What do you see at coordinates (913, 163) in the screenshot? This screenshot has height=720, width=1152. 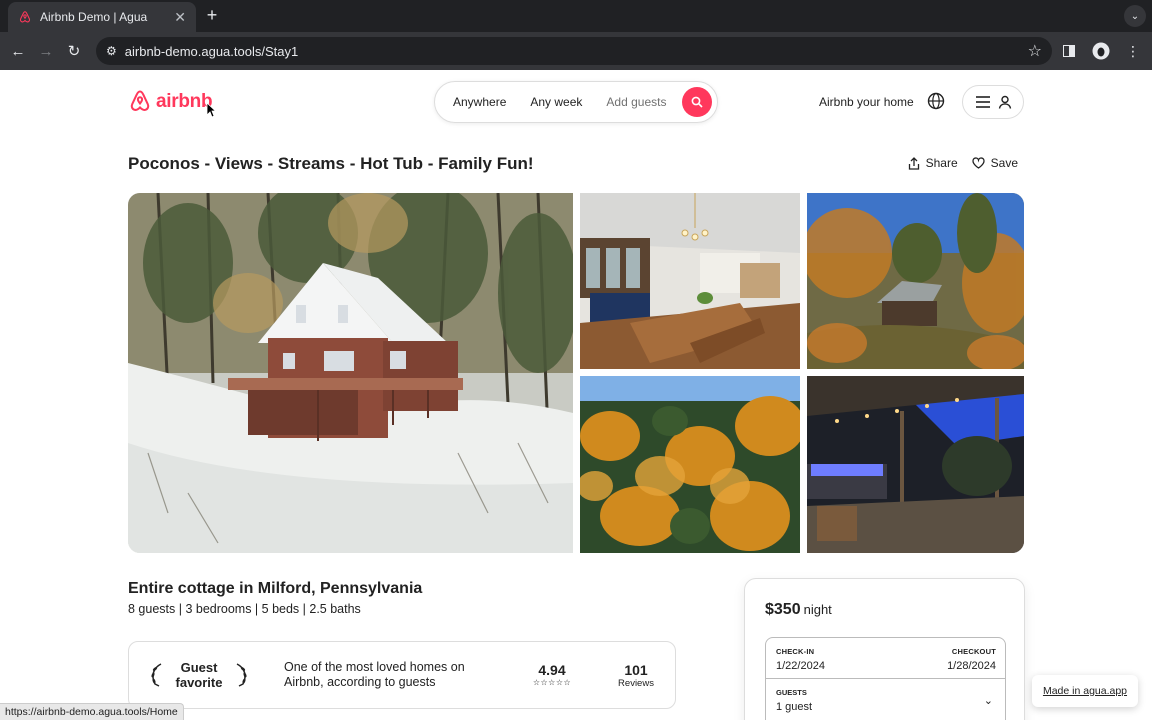 I see `share-icon` at bounding box center [913, 163].